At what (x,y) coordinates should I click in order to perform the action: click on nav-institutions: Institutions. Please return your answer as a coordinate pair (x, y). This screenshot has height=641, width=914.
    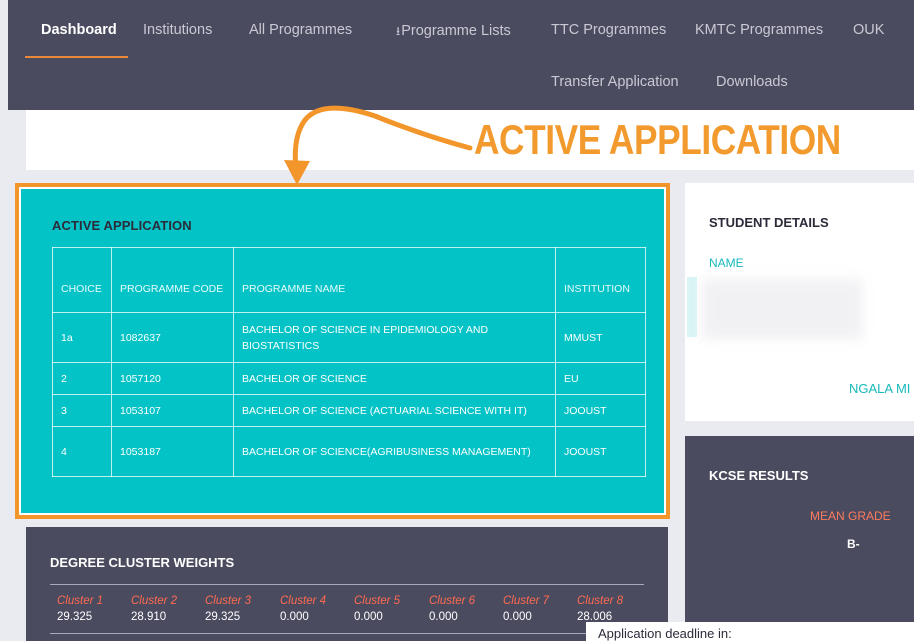
    Looking at the image, I should click on (177, 30).